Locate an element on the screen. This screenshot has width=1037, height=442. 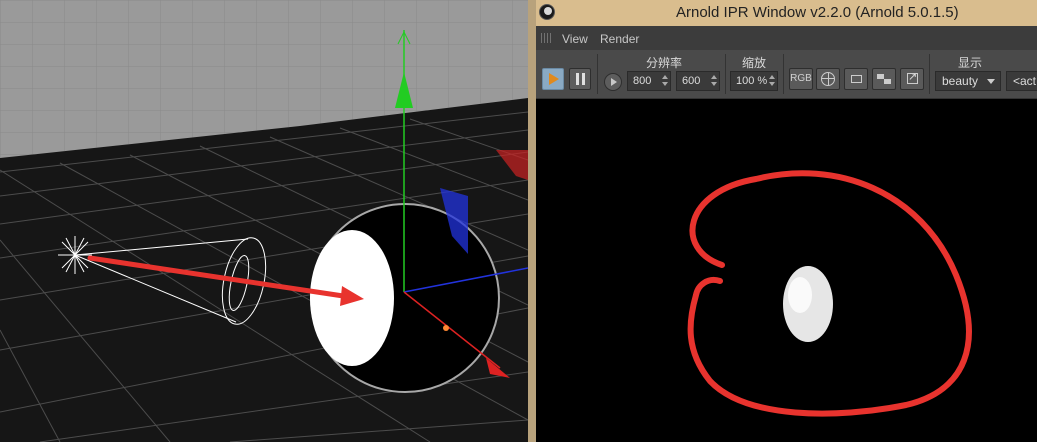
display-label: 显示 is located at coordinates (970, 63).